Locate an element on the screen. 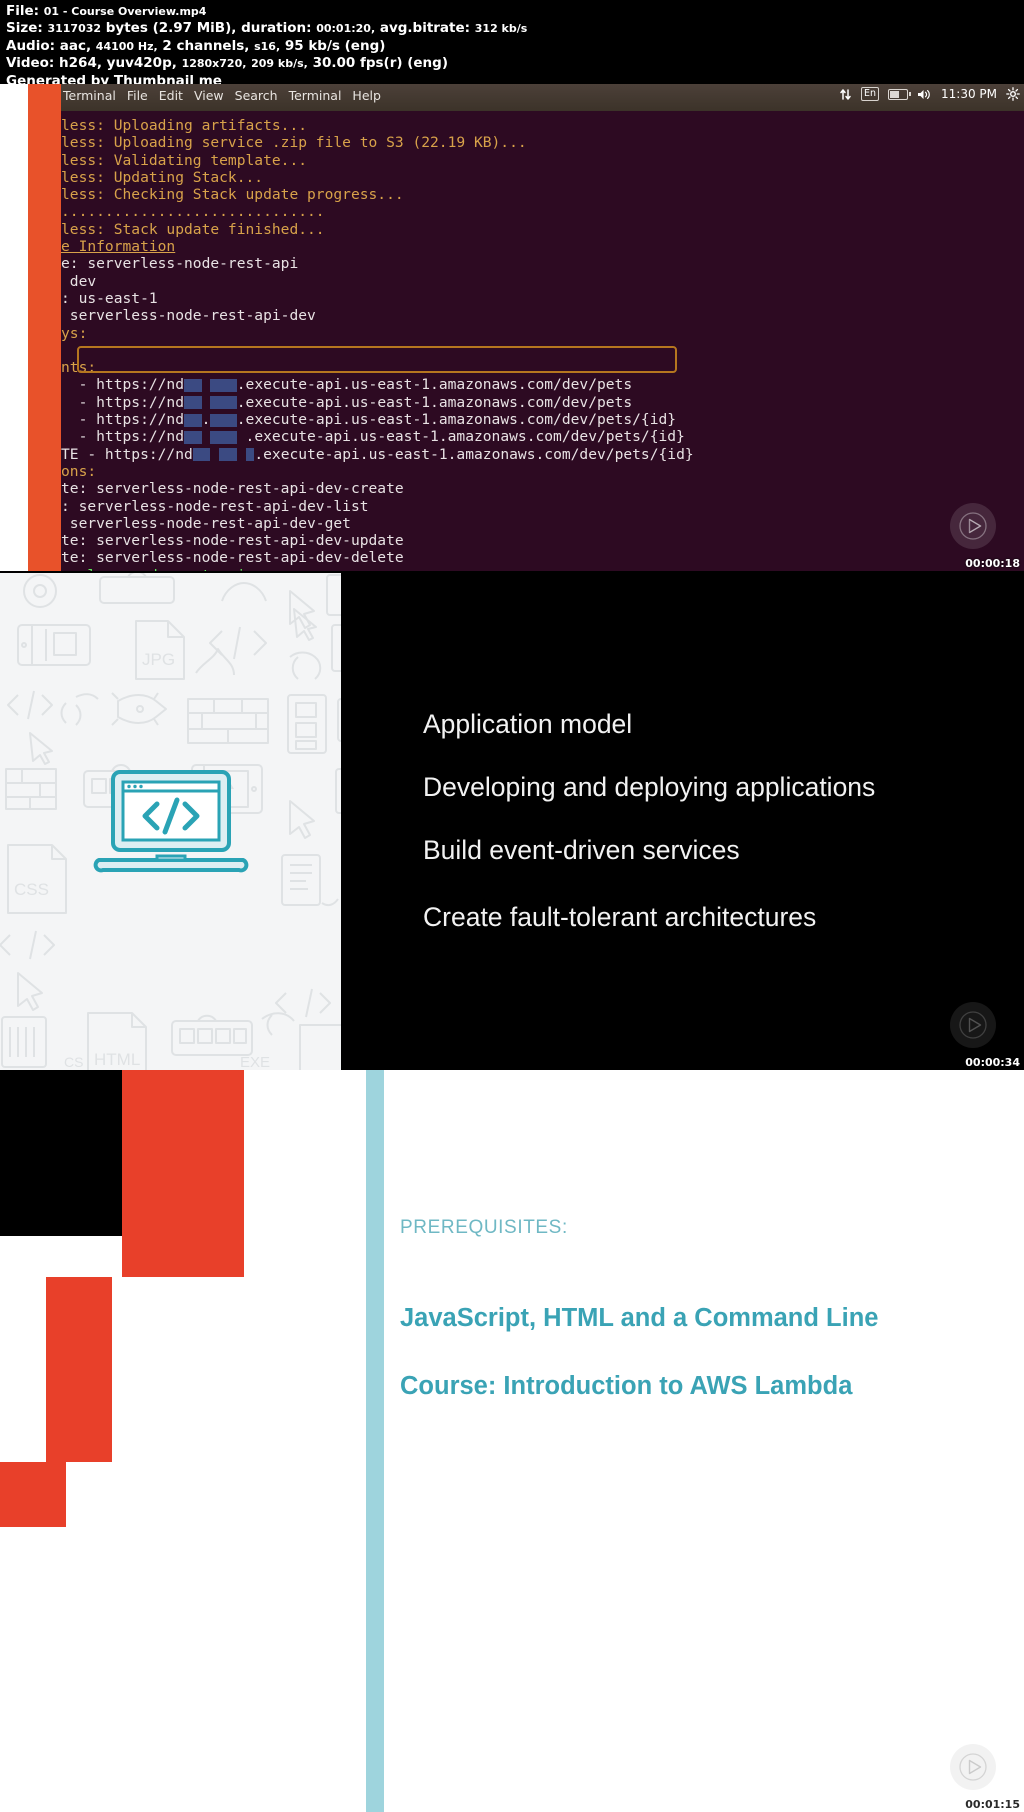 The height and width of the screenshot is (1812, 1024). volume-icon is located at coordinates (924, 94).